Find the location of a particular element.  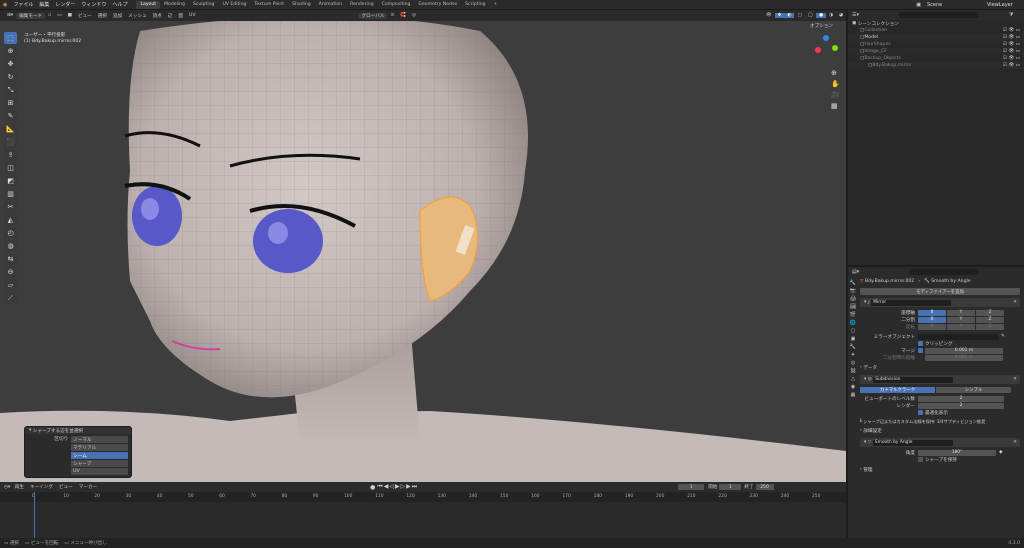

end-frame-field: 250 is located at coordinates (764, 487).